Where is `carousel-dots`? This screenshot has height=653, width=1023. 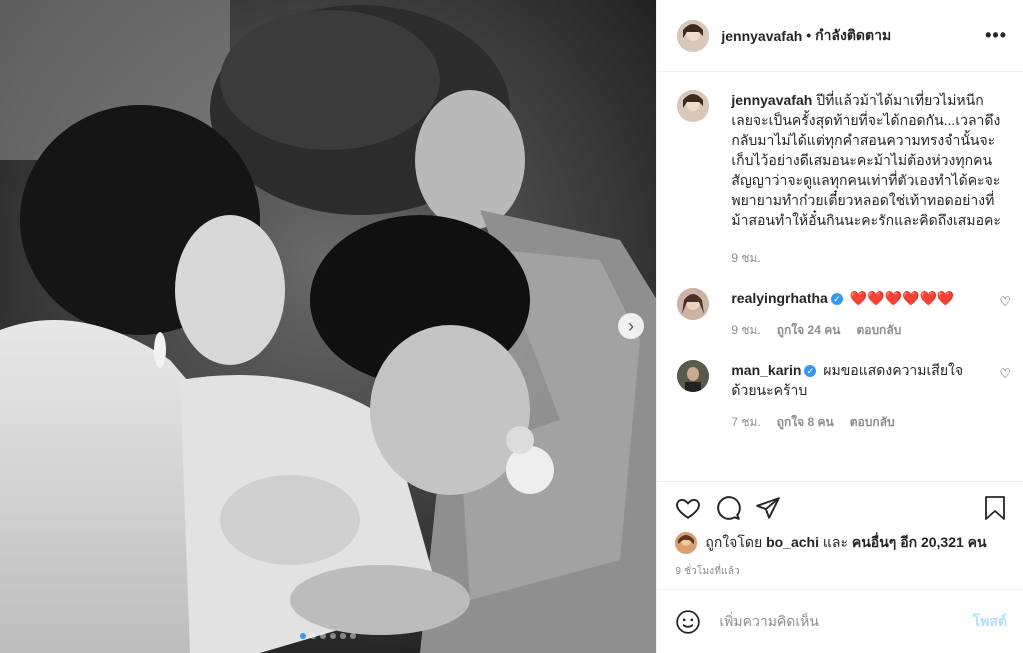 carousel-dots is located at coordinates (328, 636).